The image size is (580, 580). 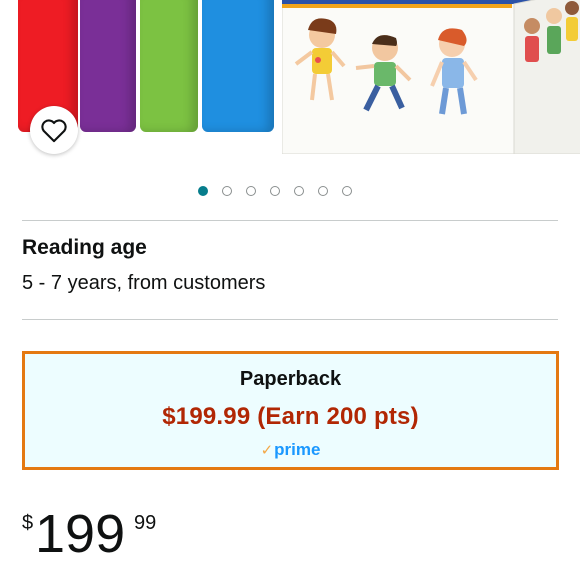 I want to click on blue-book-spine, so click(x=238, y=66).